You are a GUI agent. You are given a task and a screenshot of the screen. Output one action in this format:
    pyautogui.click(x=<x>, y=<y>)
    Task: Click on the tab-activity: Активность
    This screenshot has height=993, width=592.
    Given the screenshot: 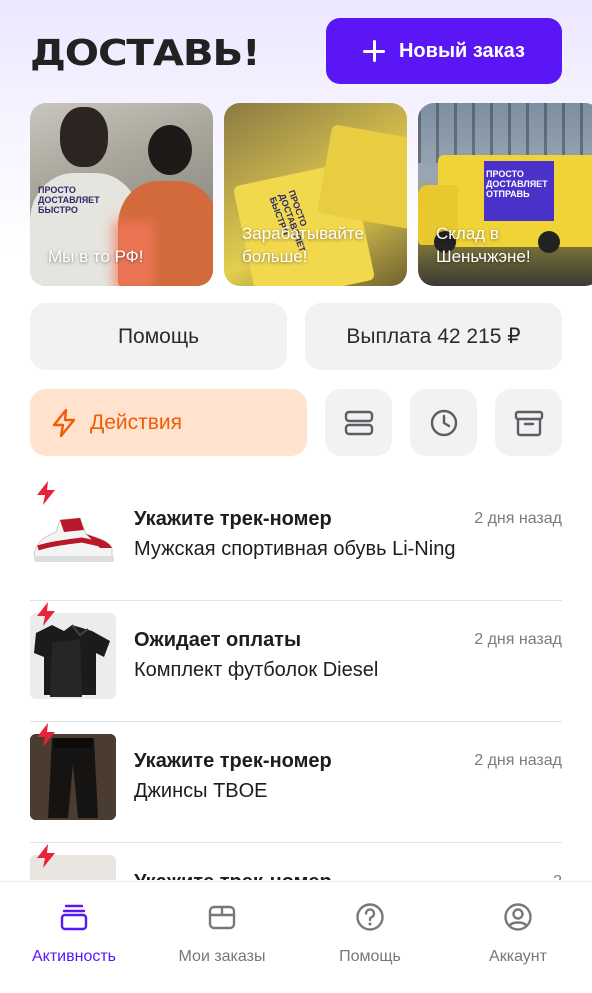 What is the action you would take?
    pyautogui.click(x=74, y=934)
    